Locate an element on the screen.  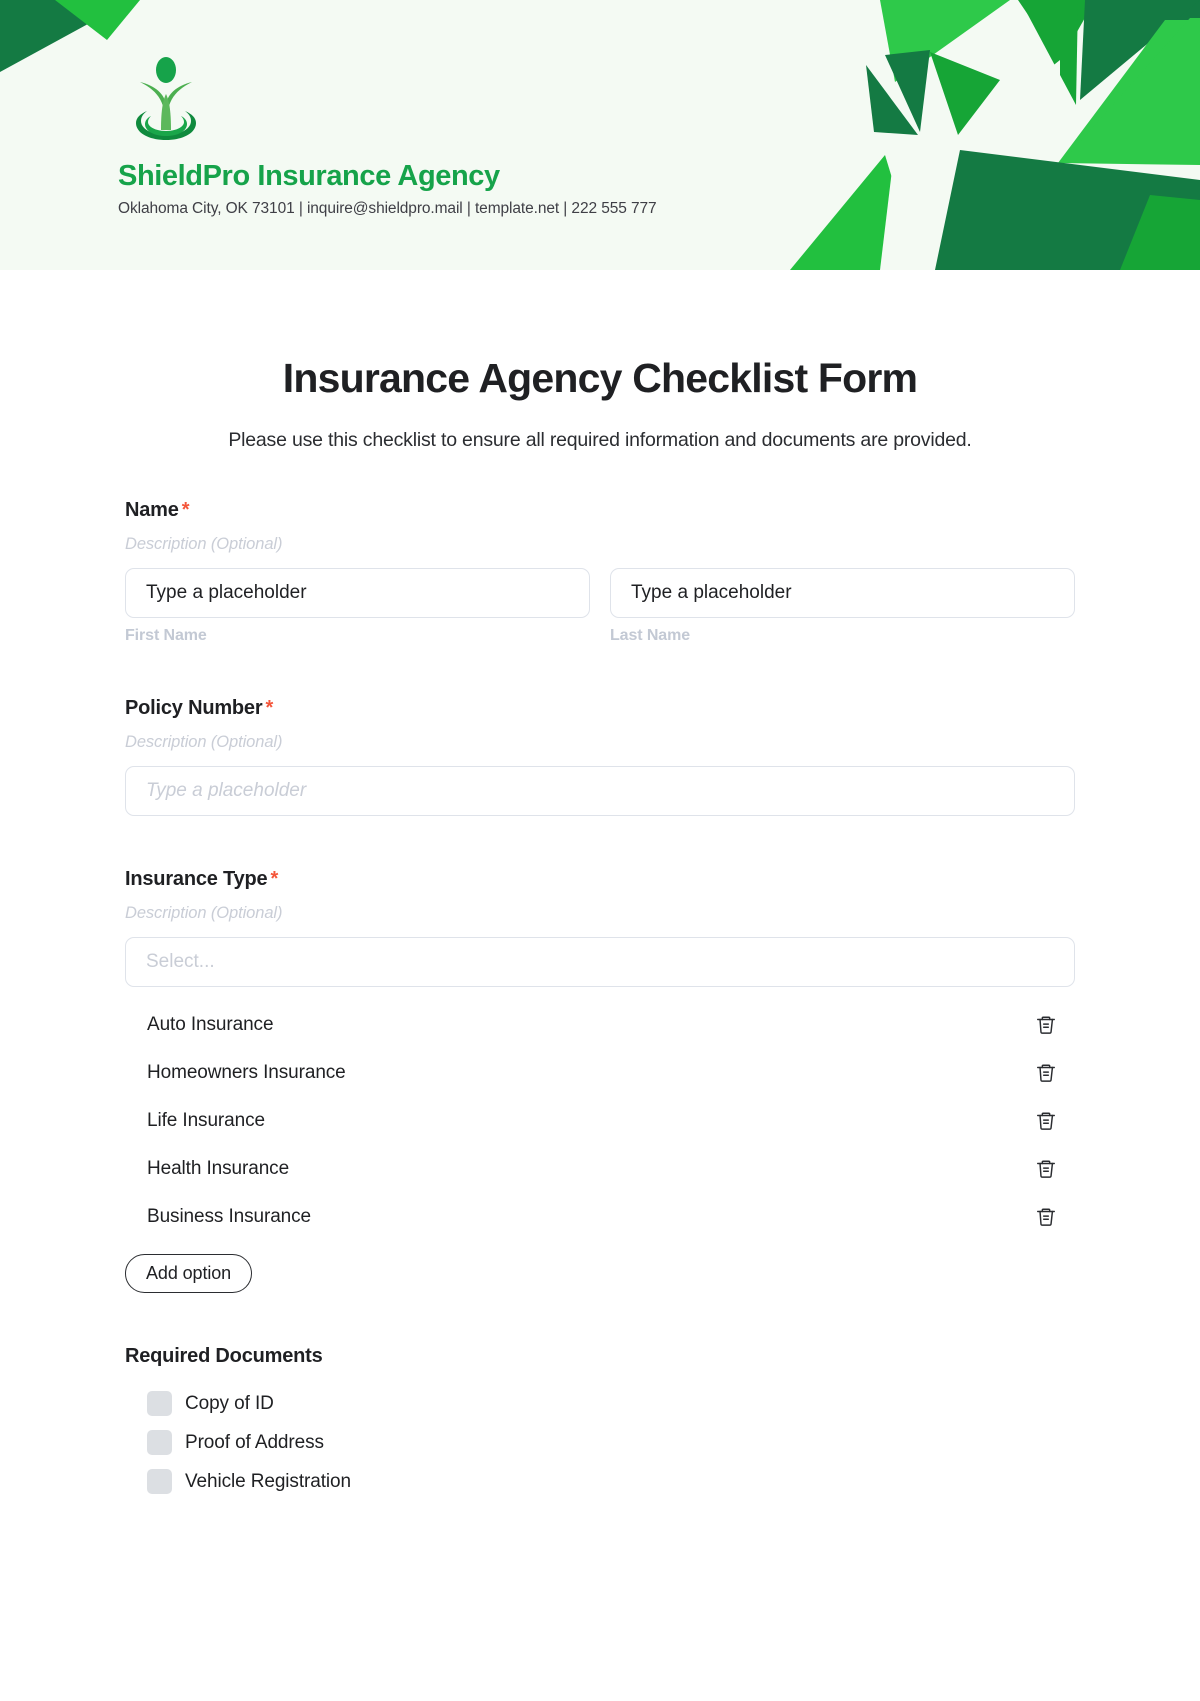
list-item: Vehicle Registration is located at coordinates (600, 1481).